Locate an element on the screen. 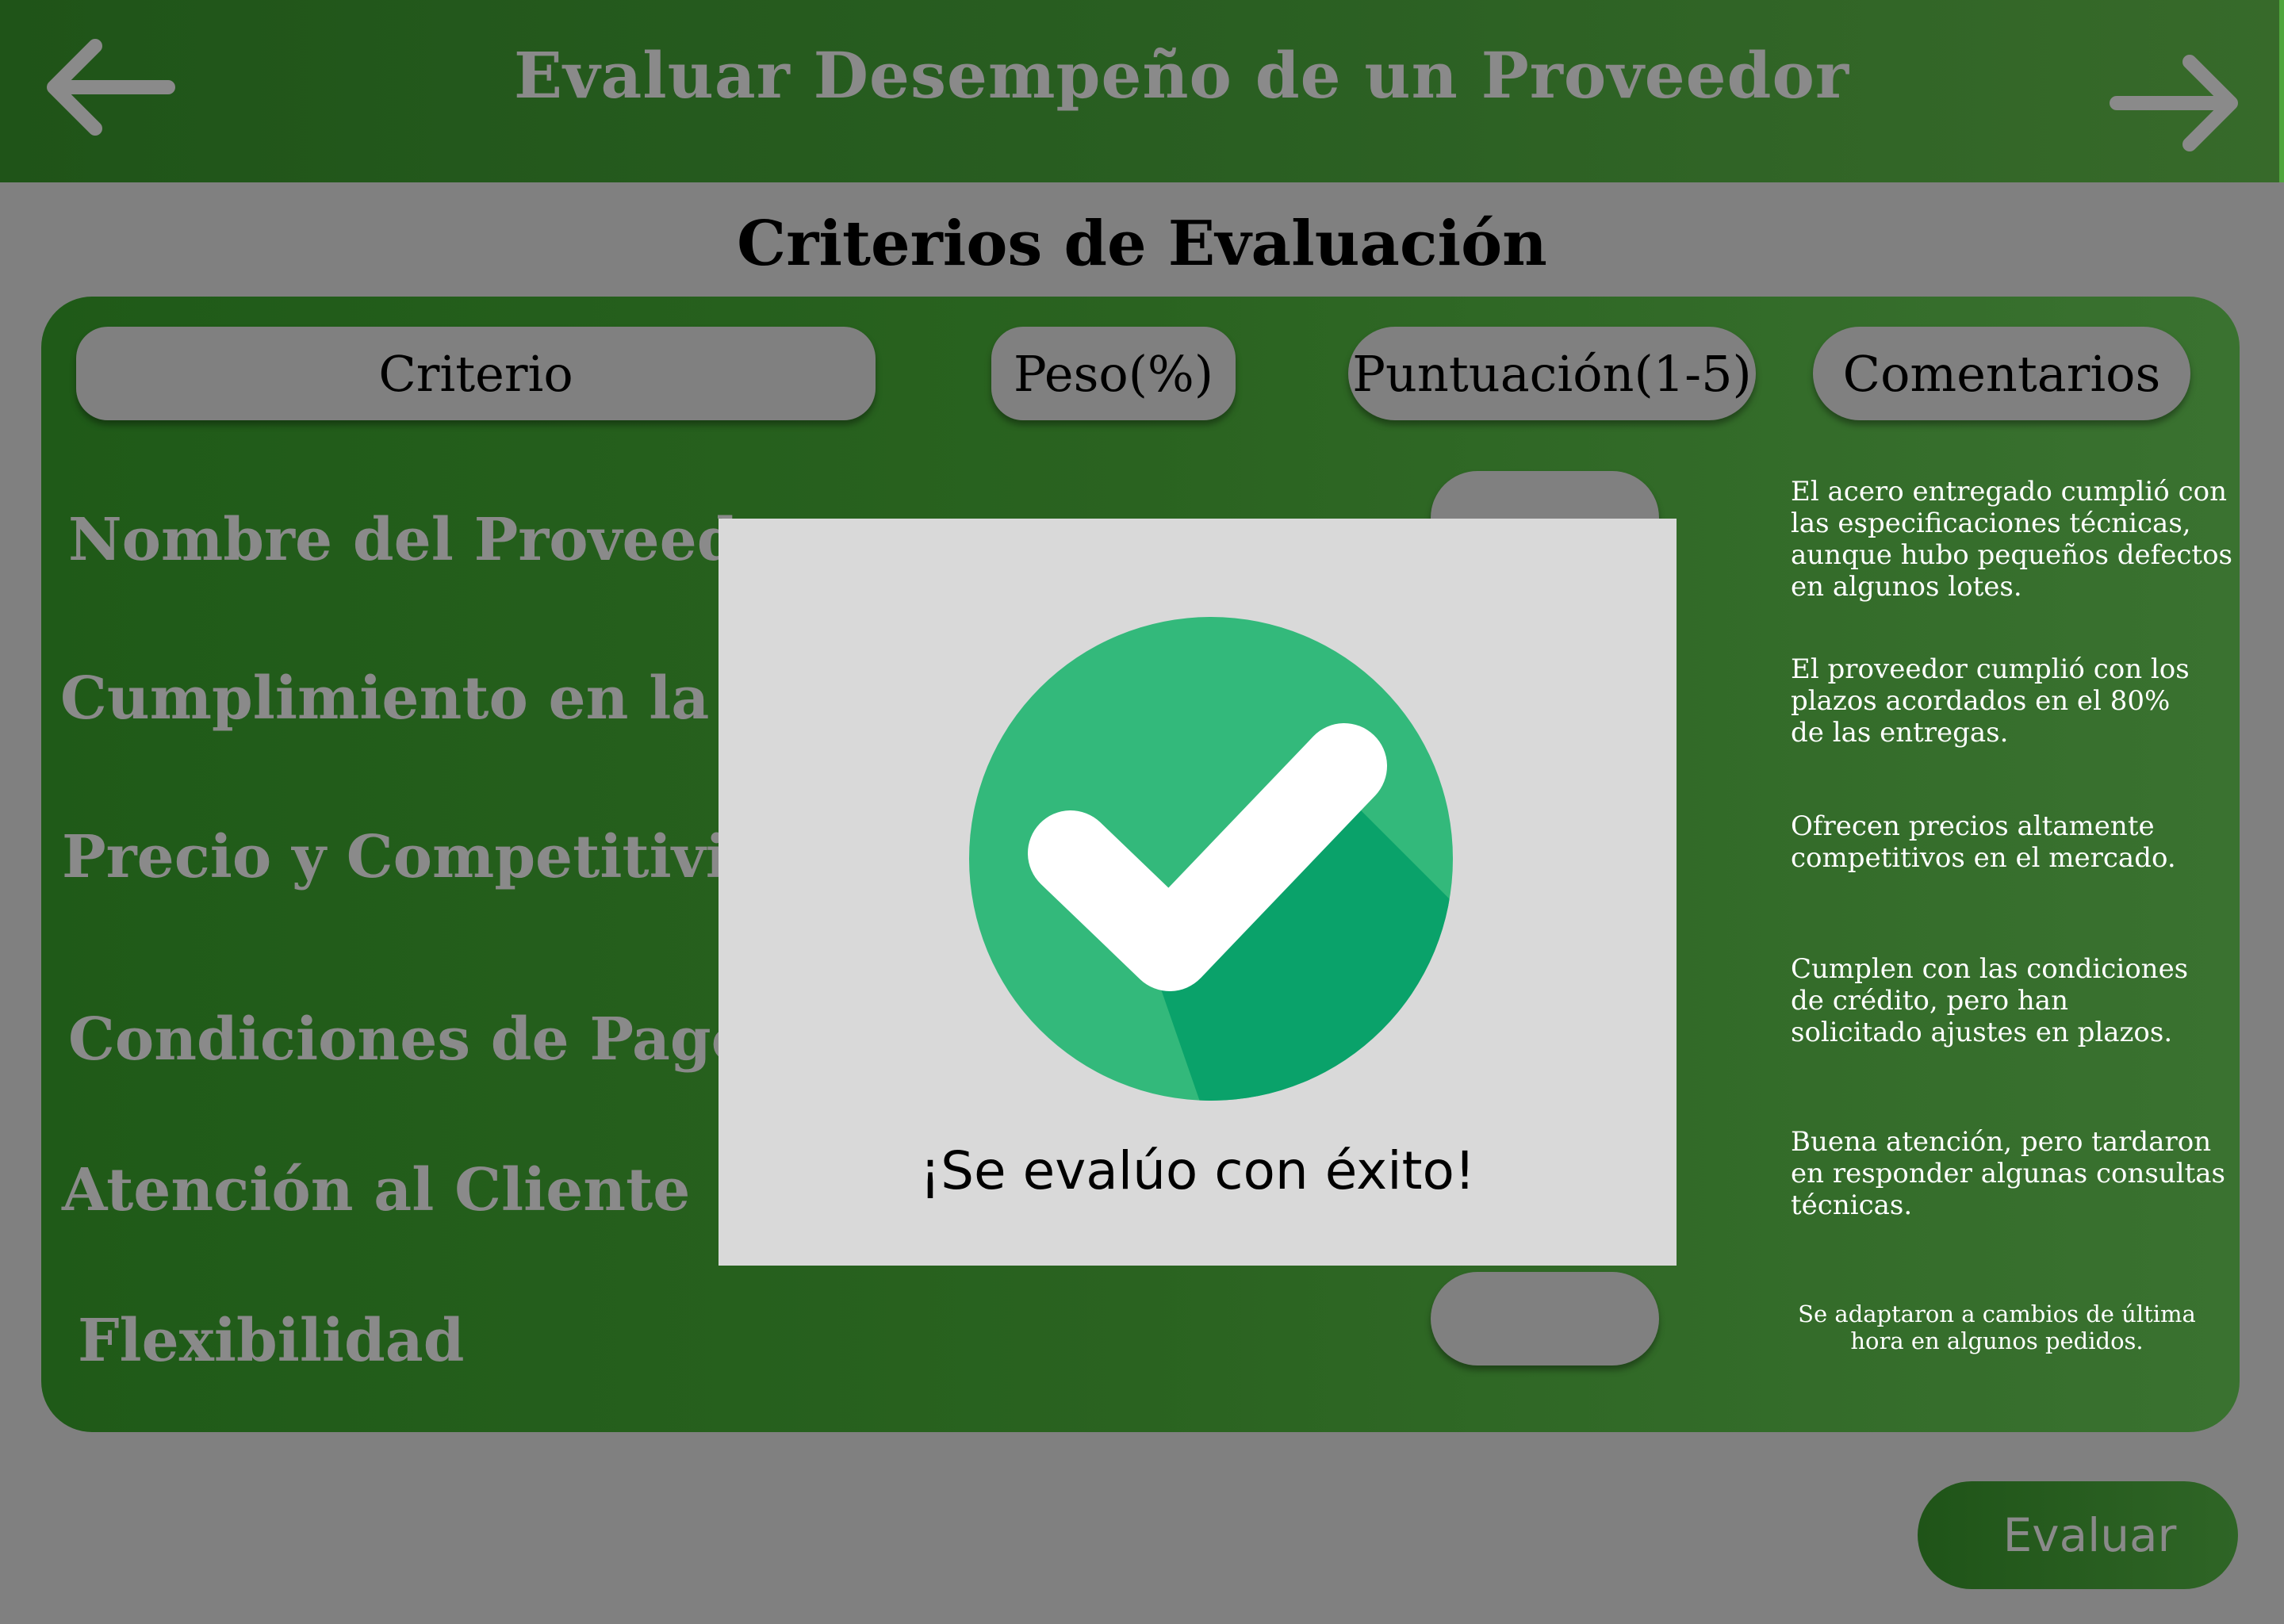  top-bar: Evaluar Desempeño de un Proveedor is located at coordinates (1142, 91).